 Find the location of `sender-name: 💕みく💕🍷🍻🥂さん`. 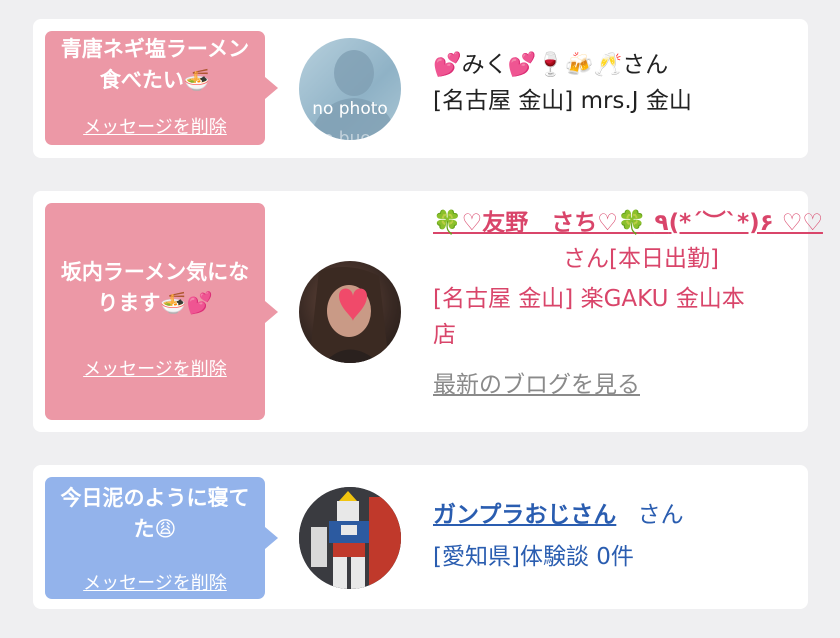

sender-name: 💕みく💕🍷🍻🥂さん is located at coordinates (610, 65).